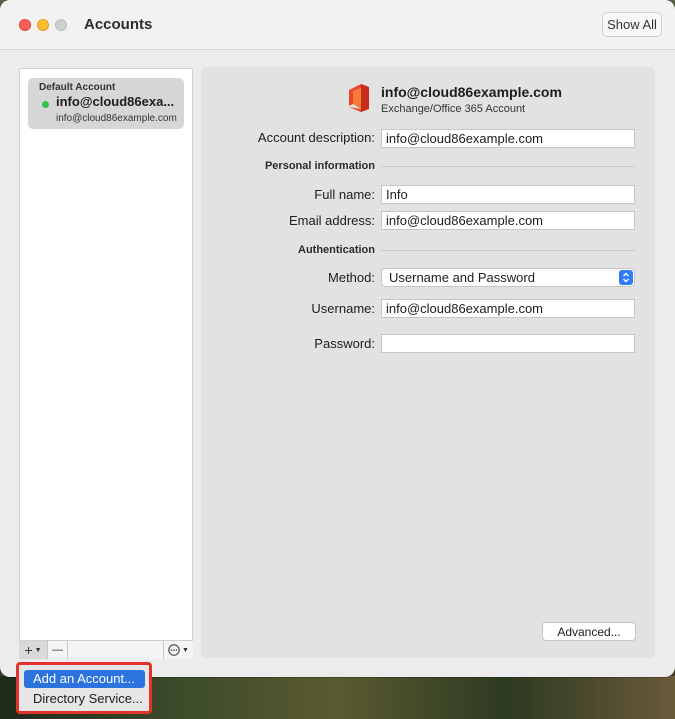 The width and height of the screenshot is (675, 719). Describe the element at coordinates (116, 650) in the screenshot. I see `toolbar-spacer` at that location.